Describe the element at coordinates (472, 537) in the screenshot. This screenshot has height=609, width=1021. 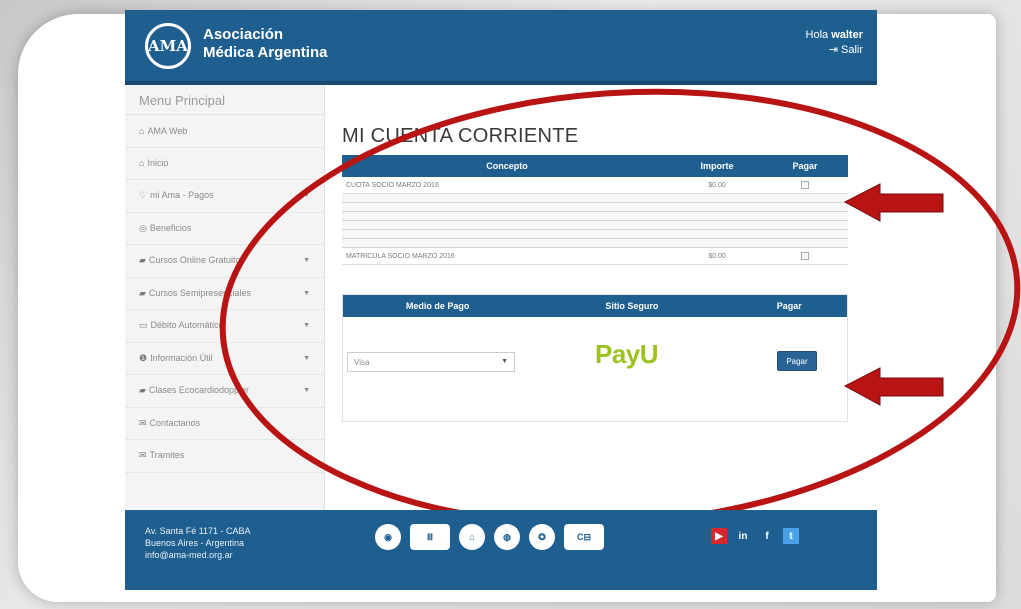
I see `partner-logo-icon: ⌂` at that location.